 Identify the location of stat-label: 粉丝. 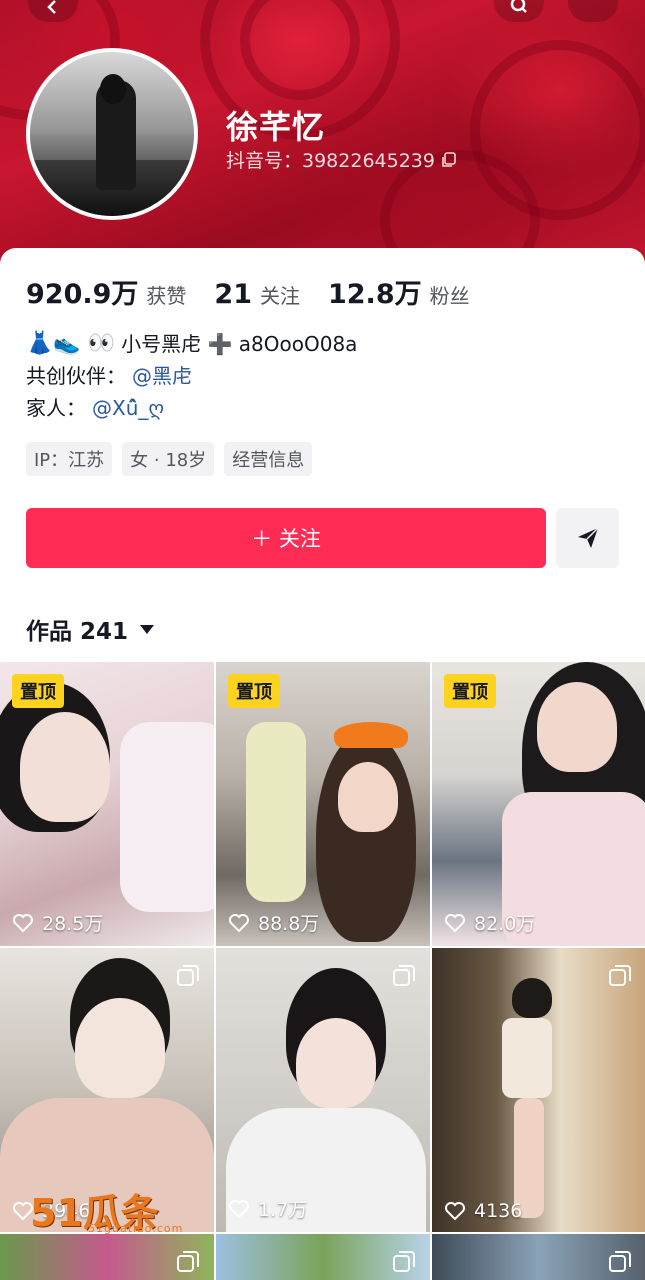
(449, 296).